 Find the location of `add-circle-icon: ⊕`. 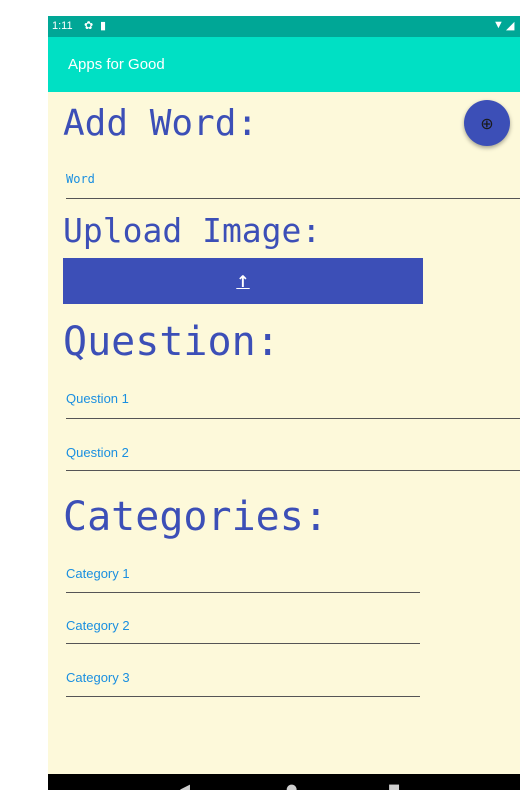

add-circle-icon: ⊕ is located at coordinates (487, 123).